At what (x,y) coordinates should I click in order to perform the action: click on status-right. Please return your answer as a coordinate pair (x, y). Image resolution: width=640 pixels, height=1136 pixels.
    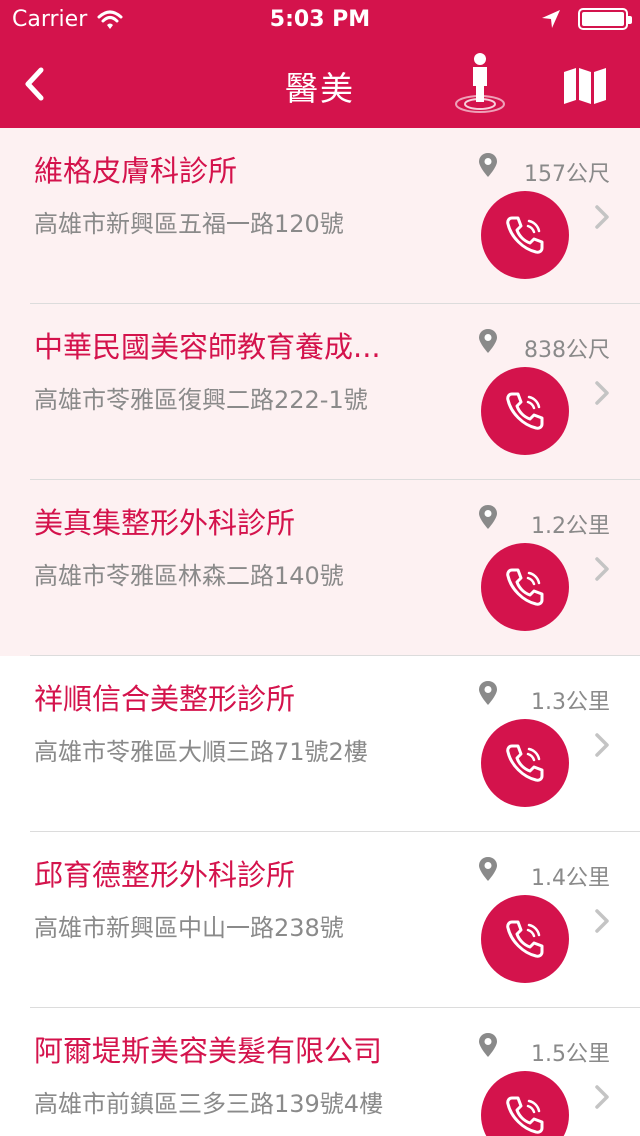
    Looking at the image, I should click on (586, 19).